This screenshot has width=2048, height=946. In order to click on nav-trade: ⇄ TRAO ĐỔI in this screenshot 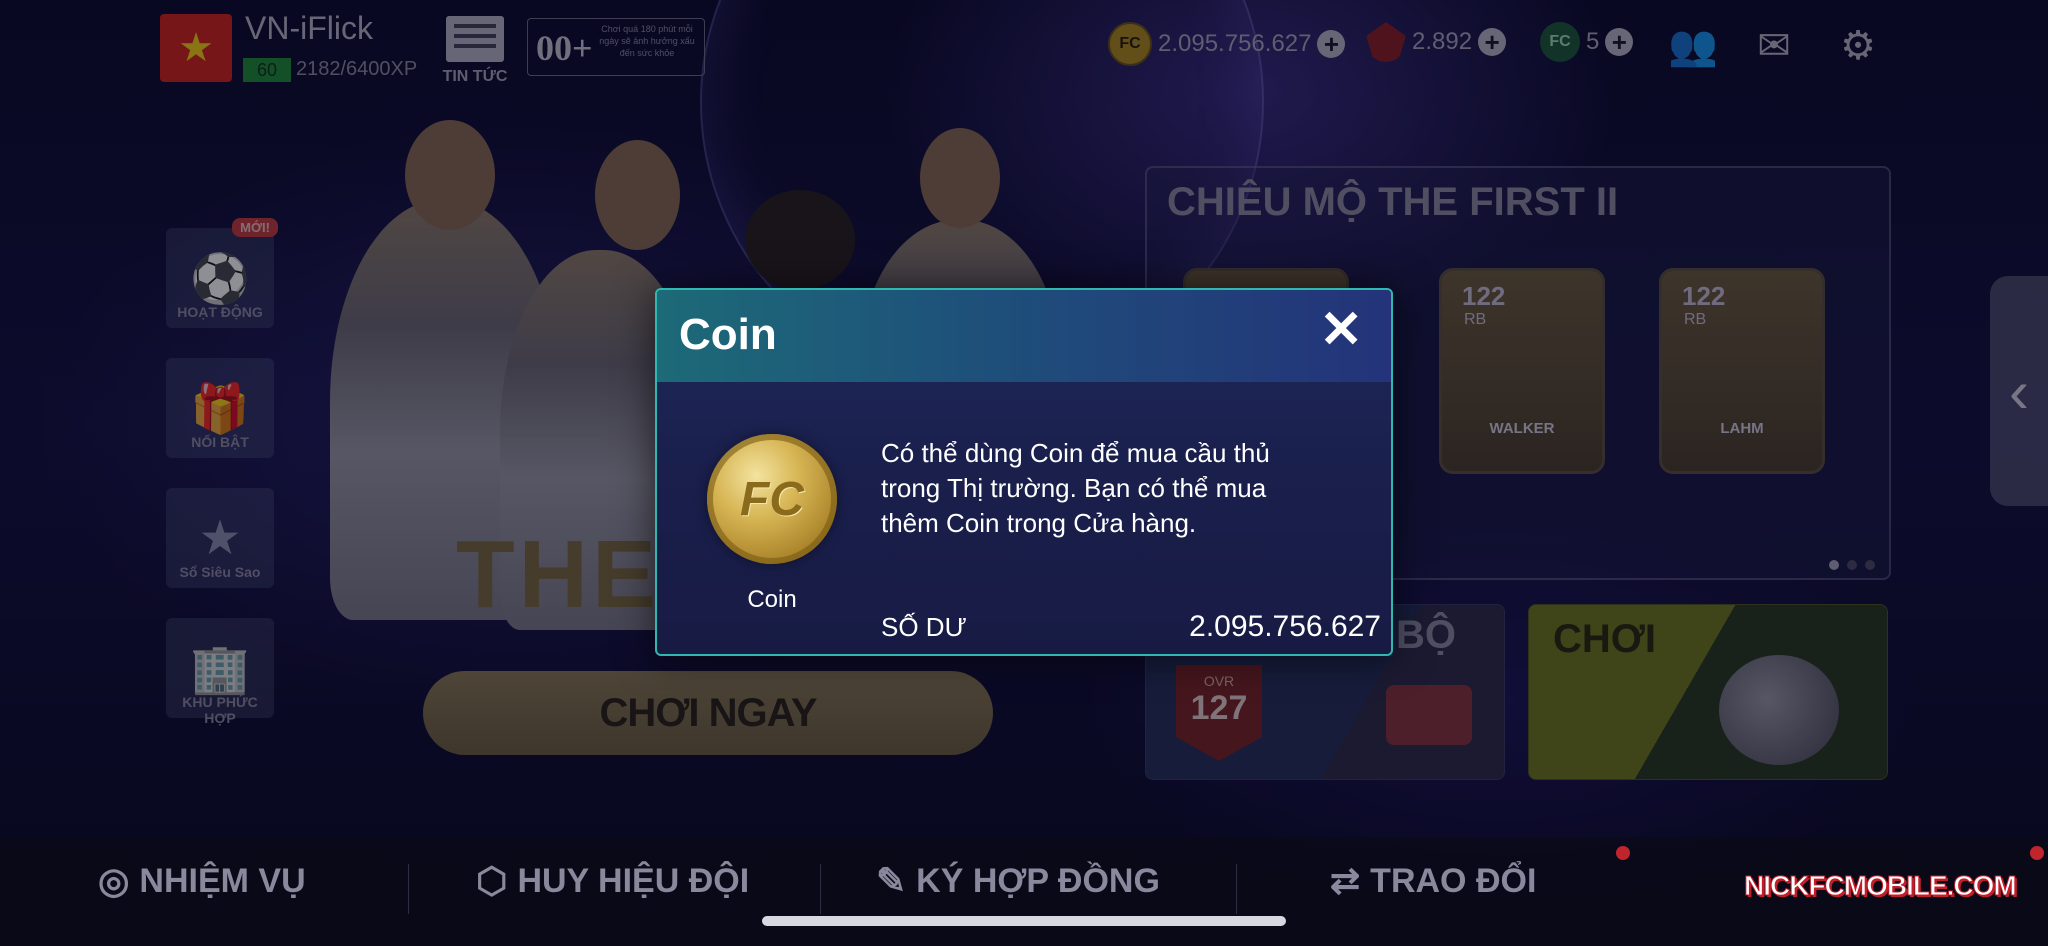, I will do `click(1433, 881)`.